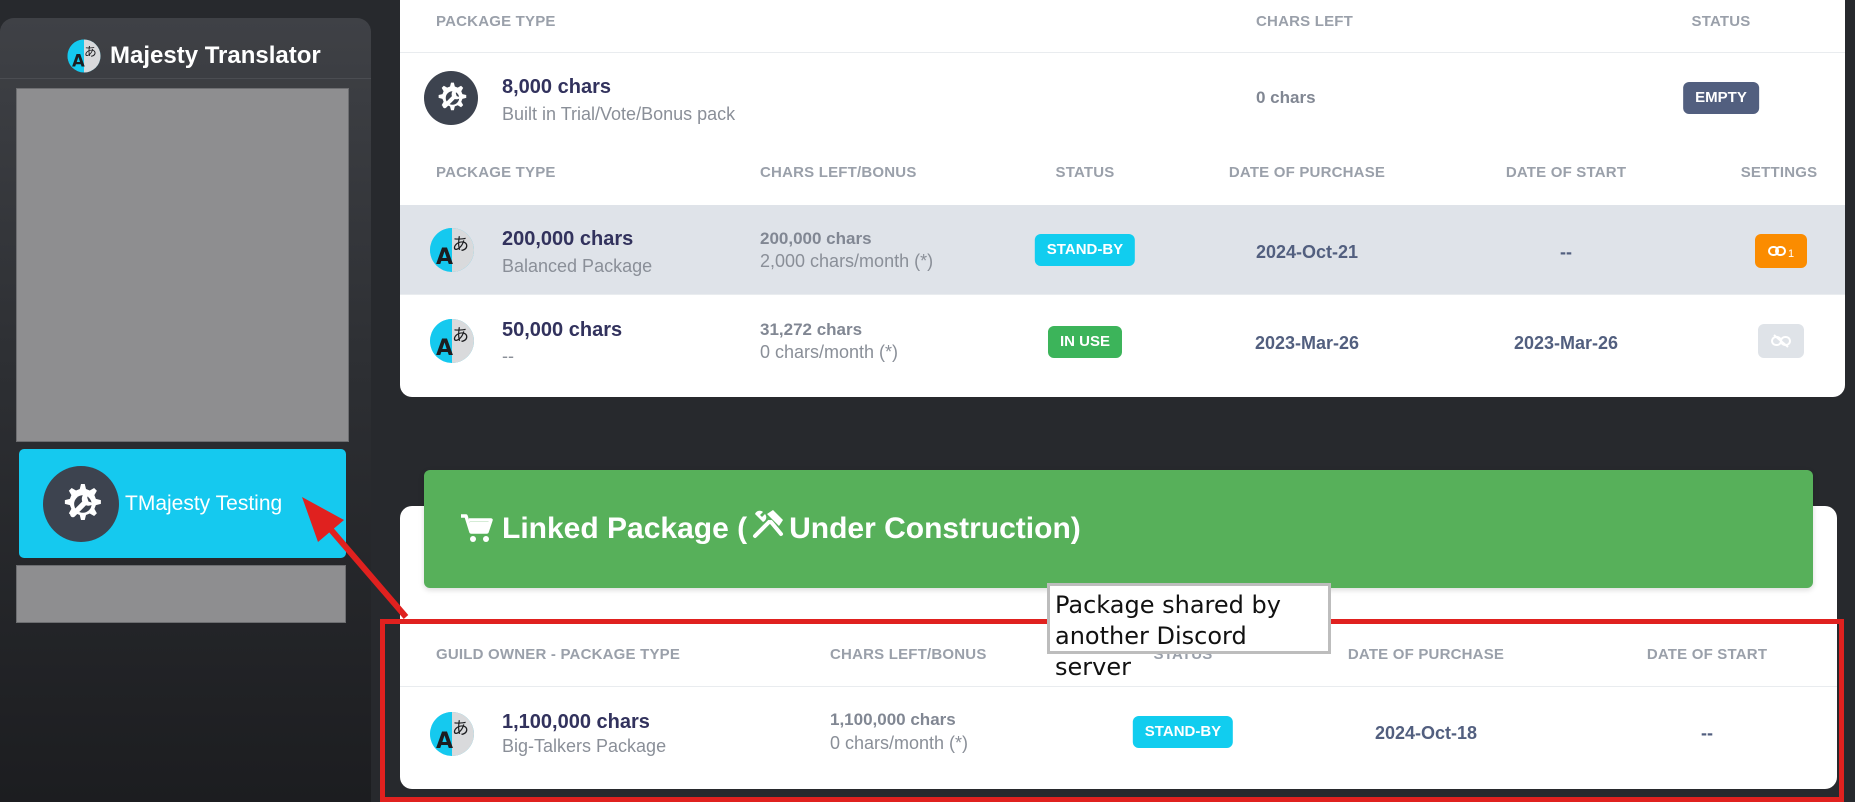  Describe the element at coordinates (838, 172) in the screenshot. I see `header-chars-left-bonus: CHARS LEFT/BONUS` at that location.